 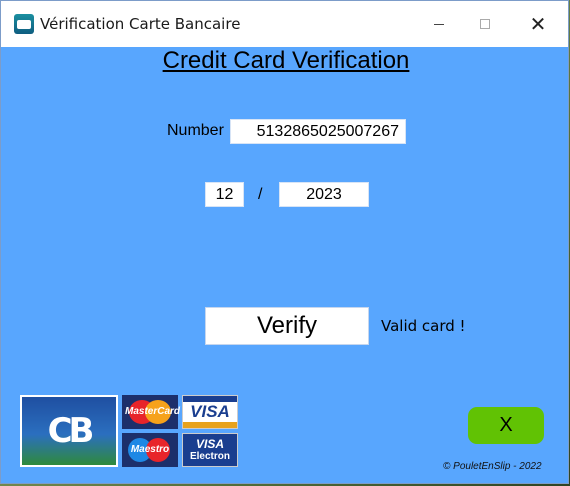 I want to click on expiry-month-input: 12, so click(x=224, y=194).